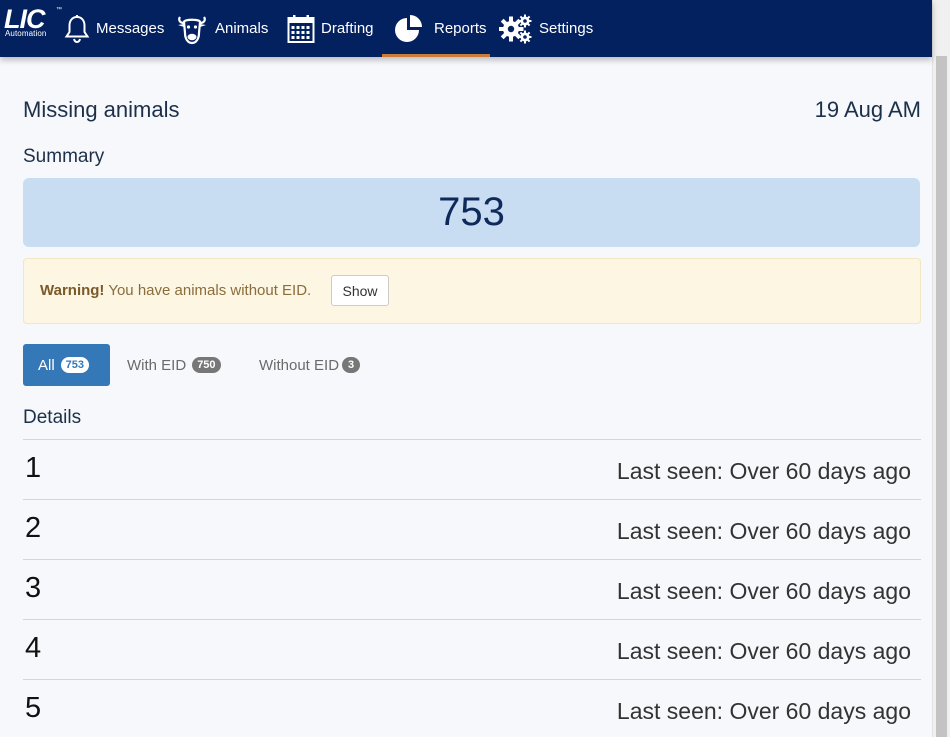 This screenshot has width=950, height=737. What do you see at coordinates (472, 530) in the screenshot?
I see `list-item: 2 Last seen: Over 60 days ago` at bounding box center [472, 530].